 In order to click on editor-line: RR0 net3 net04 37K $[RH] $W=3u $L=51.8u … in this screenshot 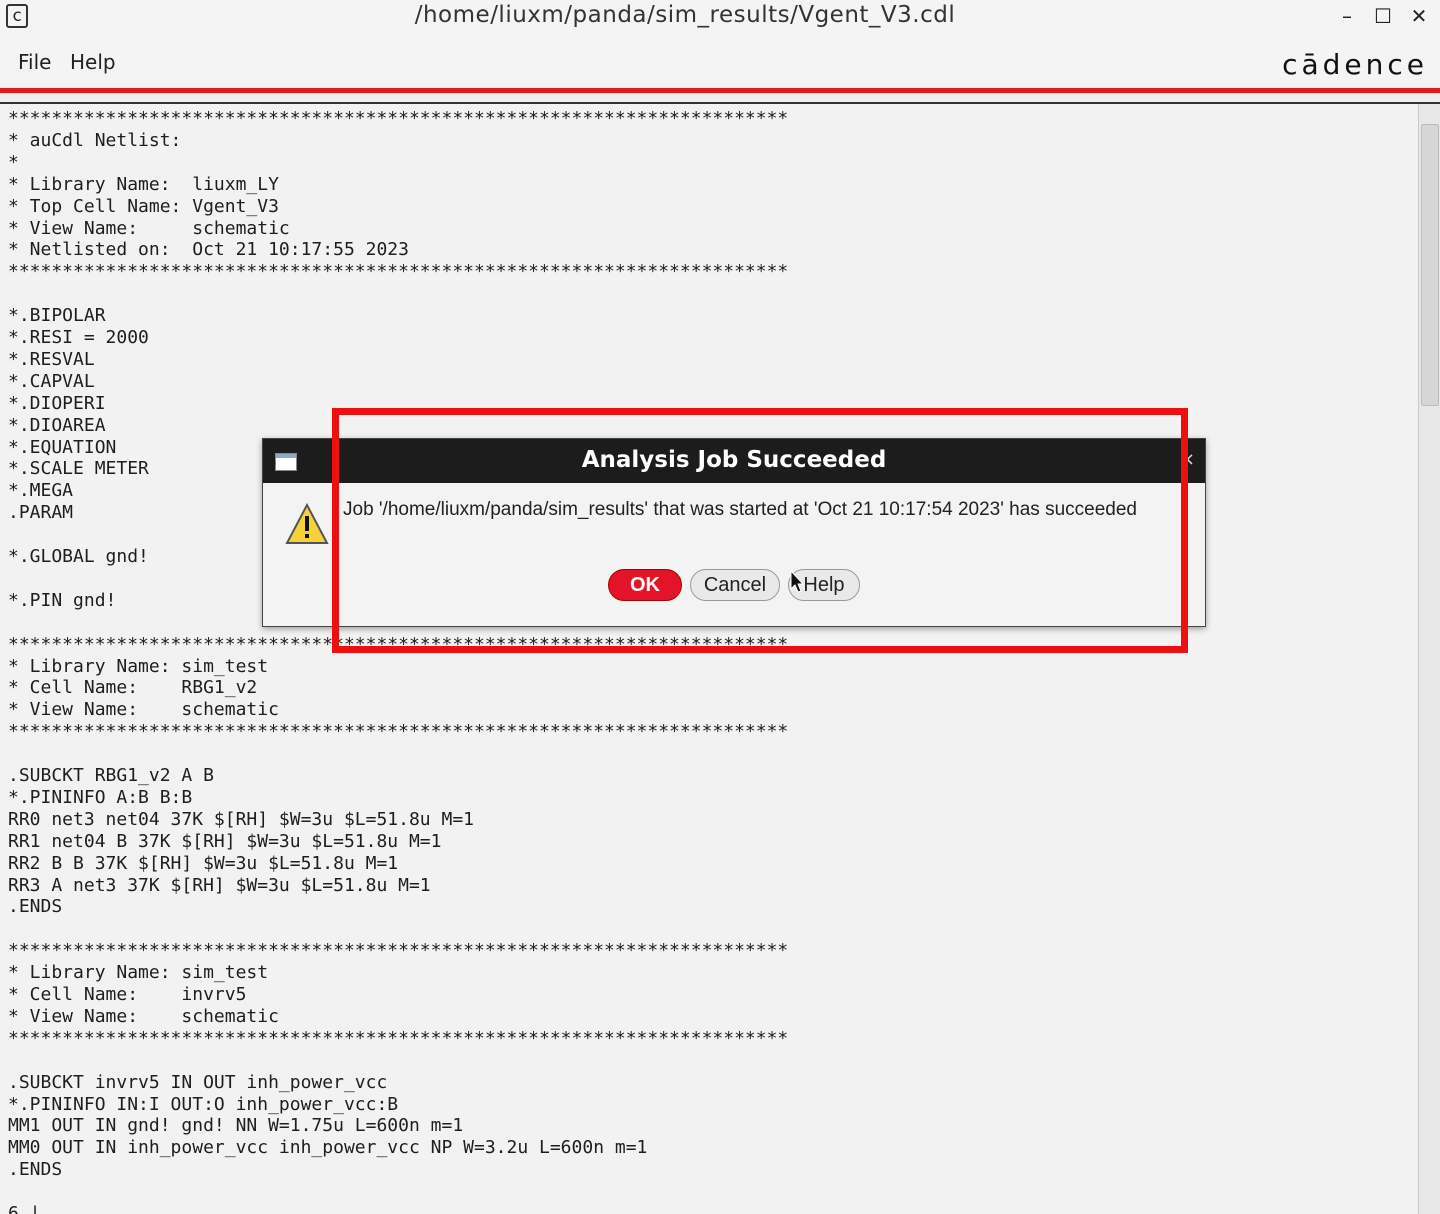, I will do `click(241, 819)`.